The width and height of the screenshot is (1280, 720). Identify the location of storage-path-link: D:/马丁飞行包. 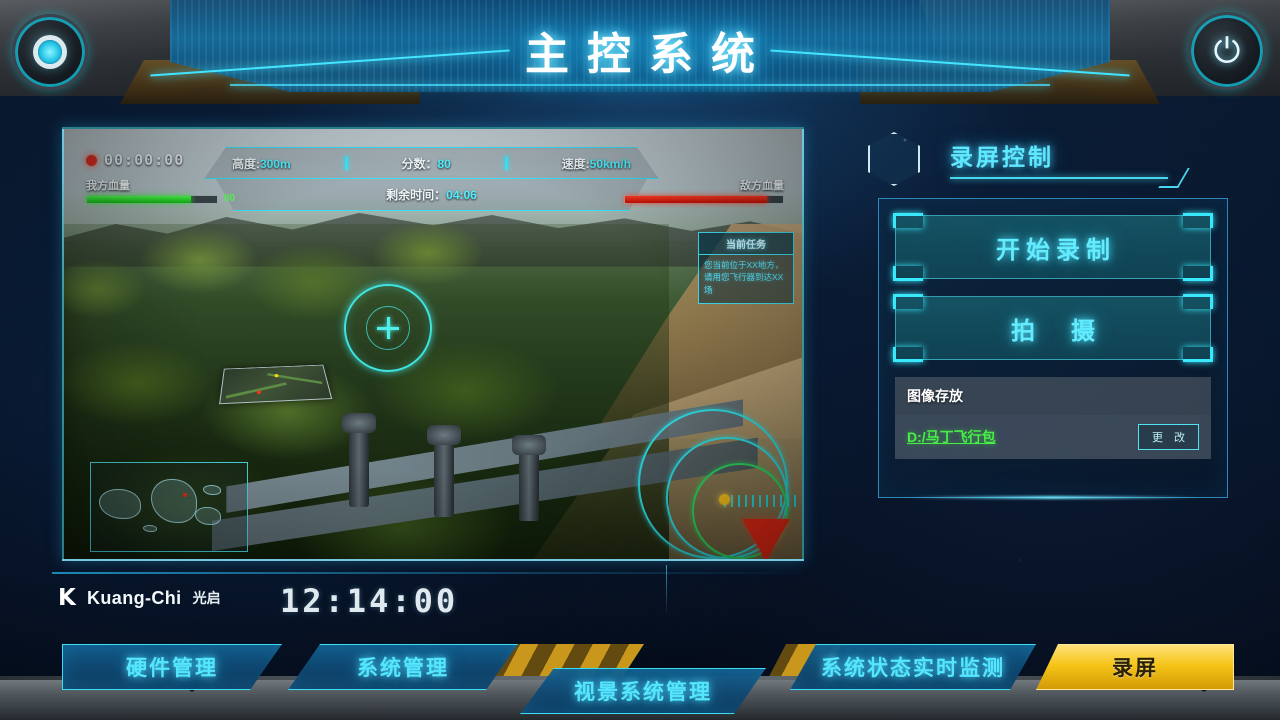
(951, 437).